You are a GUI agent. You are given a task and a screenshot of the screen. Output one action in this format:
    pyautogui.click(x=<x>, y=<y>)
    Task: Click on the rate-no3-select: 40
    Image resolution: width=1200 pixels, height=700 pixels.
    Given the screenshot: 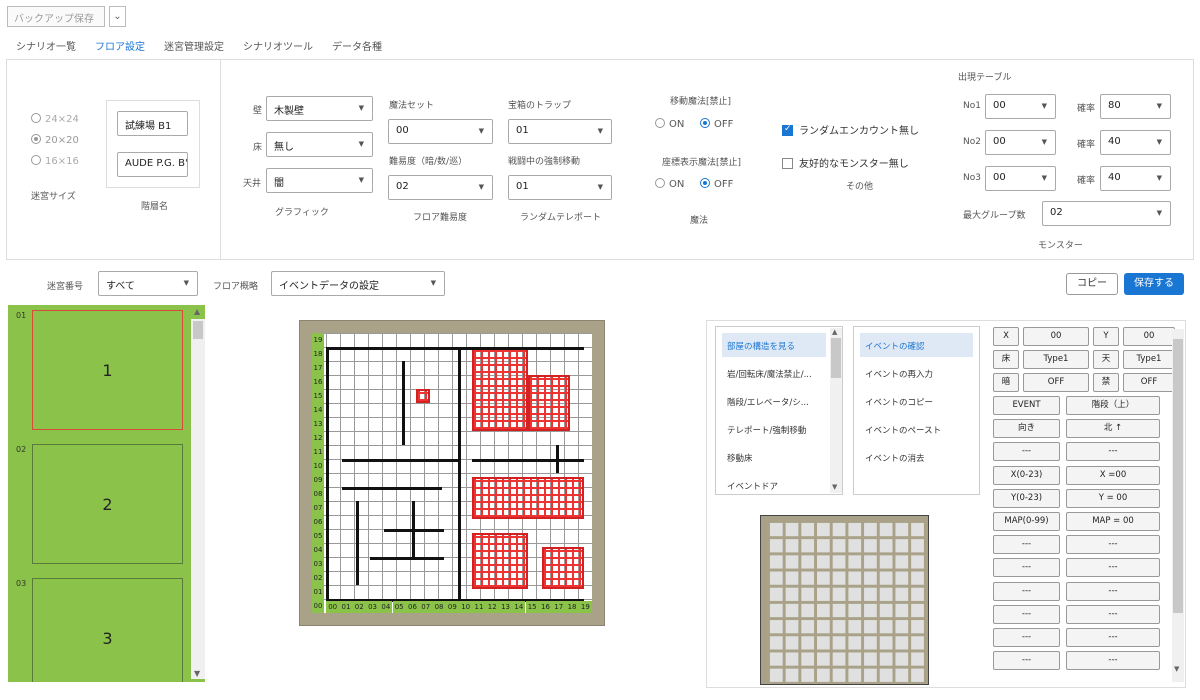 What is the action you would take?
    pyautogui.click(x=1135, y=178)
    